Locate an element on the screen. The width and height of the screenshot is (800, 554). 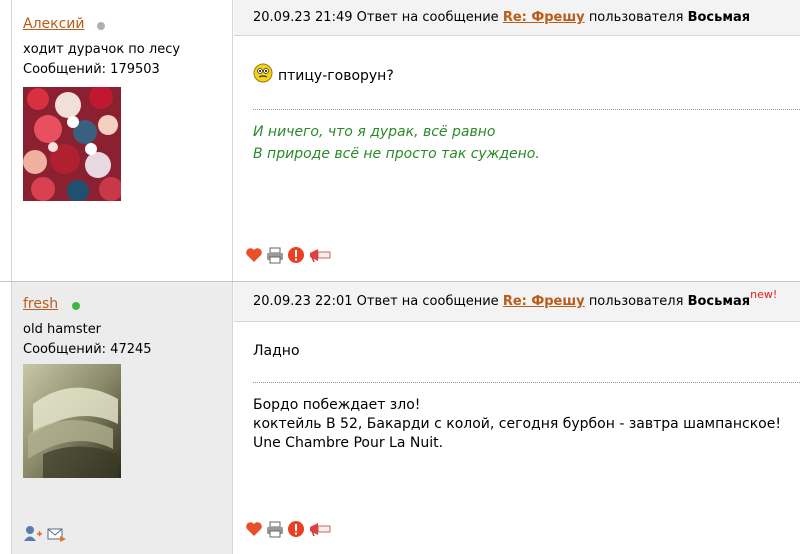
confused-smiley-icon is located at coordinates (263, 75).